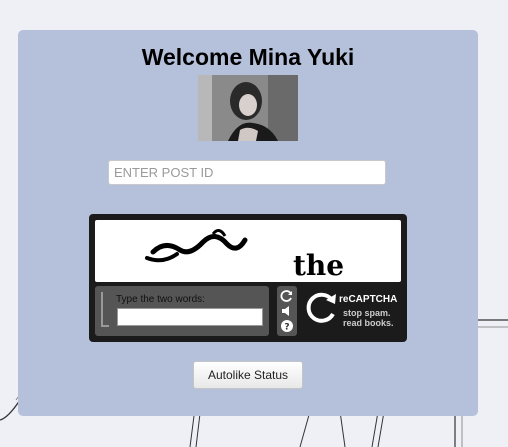  What do you see at coordinates (368, 323) in the screenshot?
I see `recaptcha-tagline: read books.` at bounding box center [368, 323].